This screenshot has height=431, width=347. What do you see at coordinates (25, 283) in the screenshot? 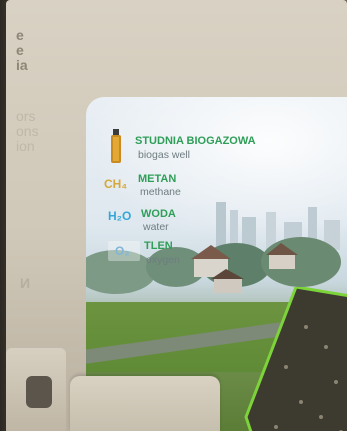
I see `panel-mark: И` at bounding box center [25, 283].